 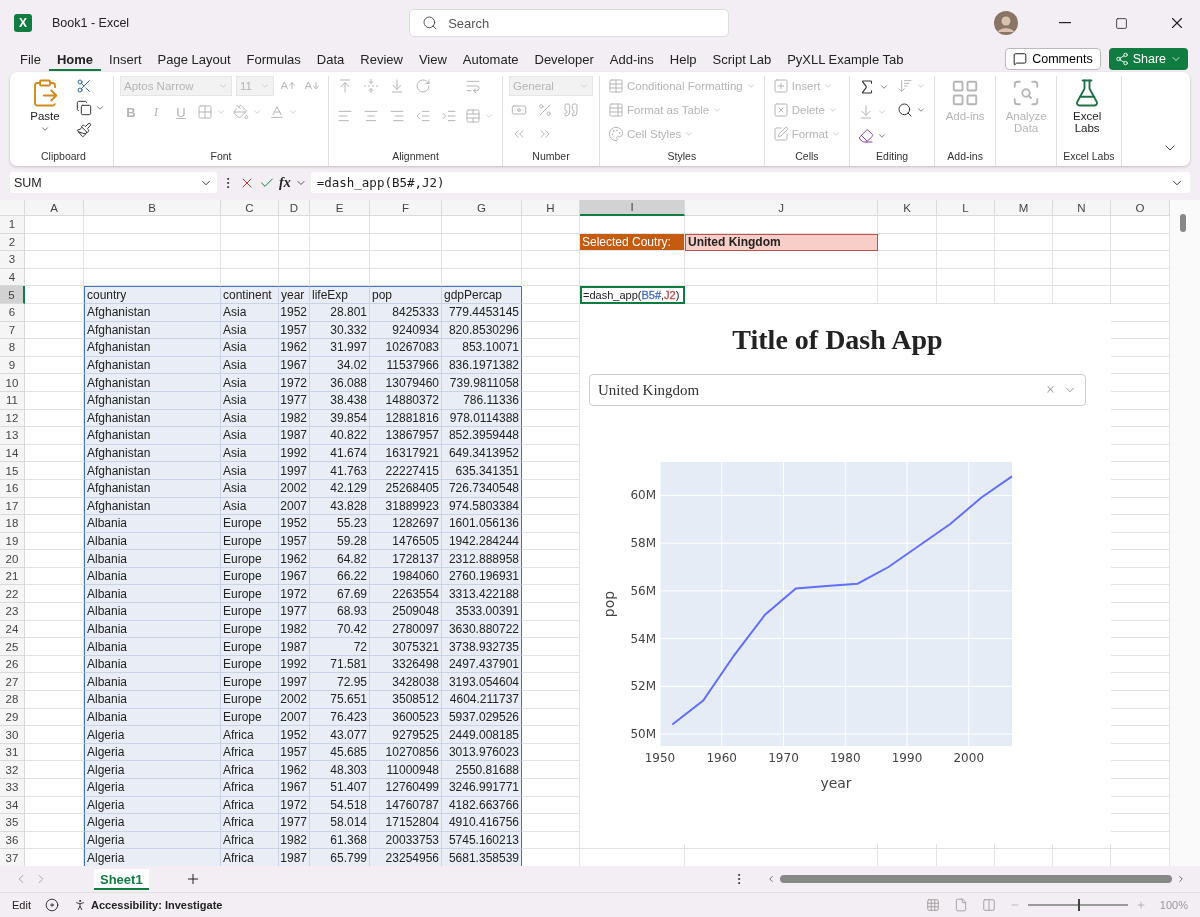 I want to click on ribbon-tab: File, so click(x=30, y=59).